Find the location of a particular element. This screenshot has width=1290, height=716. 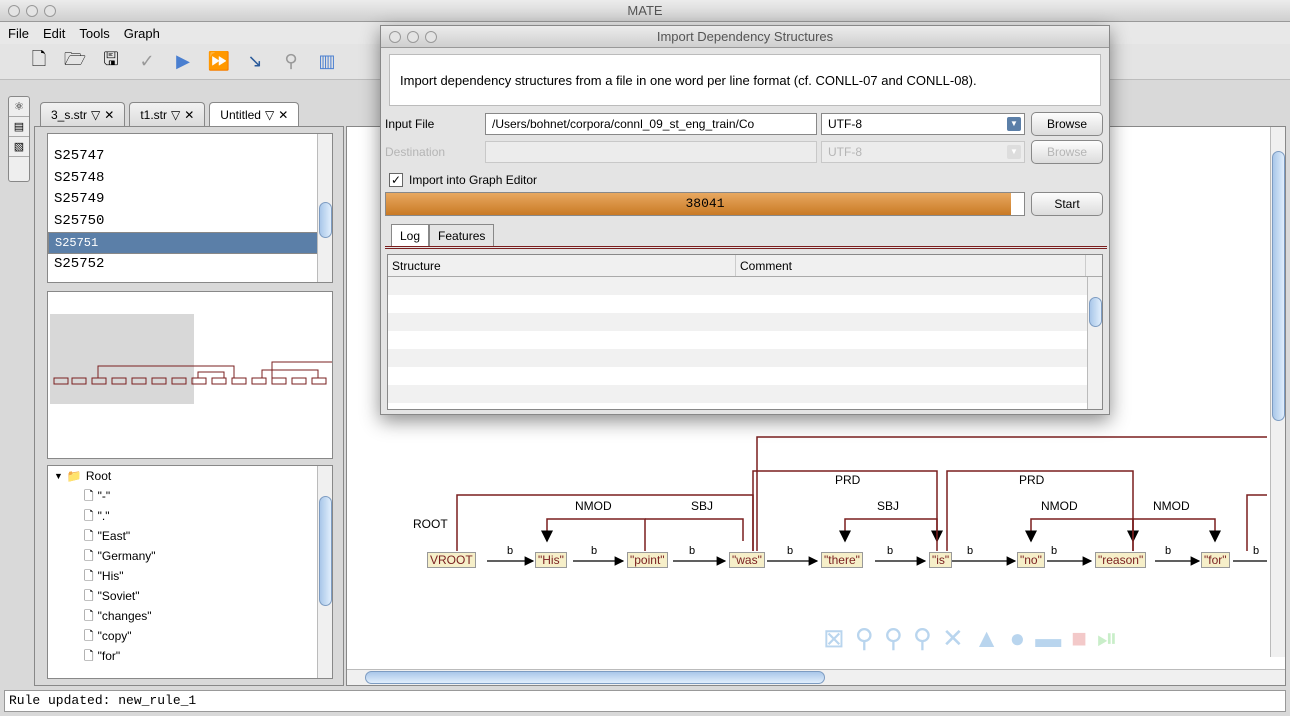

table-scrollbar is located at coordinates (1094, 343).